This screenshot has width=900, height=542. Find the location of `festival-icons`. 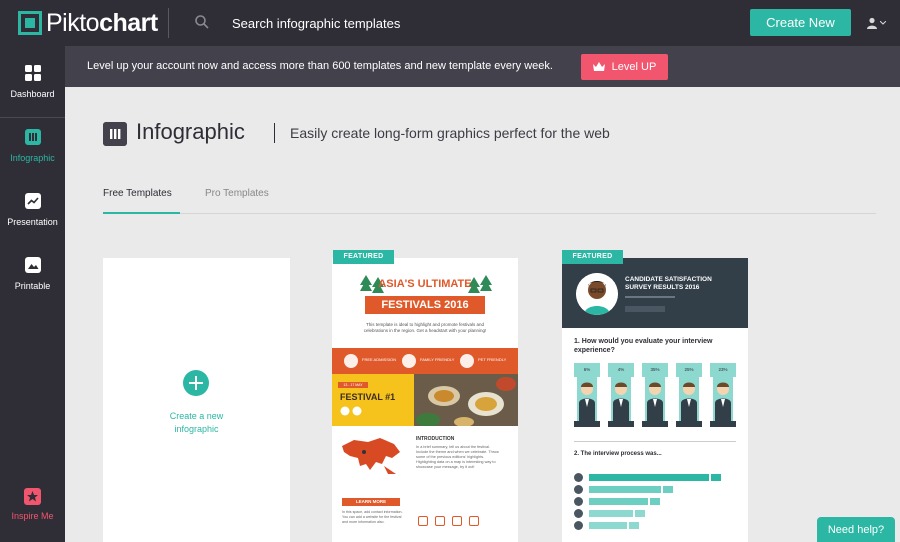

festival-icons is located at coordinates (351, 411).